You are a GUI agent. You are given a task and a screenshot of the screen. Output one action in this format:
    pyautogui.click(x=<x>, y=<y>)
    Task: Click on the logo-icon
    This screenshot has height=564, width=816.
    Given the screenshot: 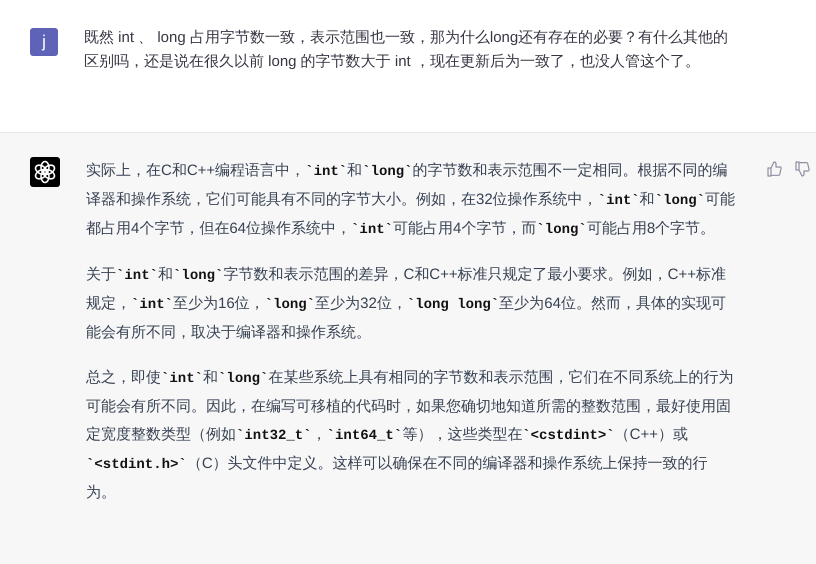 What is the action you would take?
    pyautogui.click(x=45, y=172)
    